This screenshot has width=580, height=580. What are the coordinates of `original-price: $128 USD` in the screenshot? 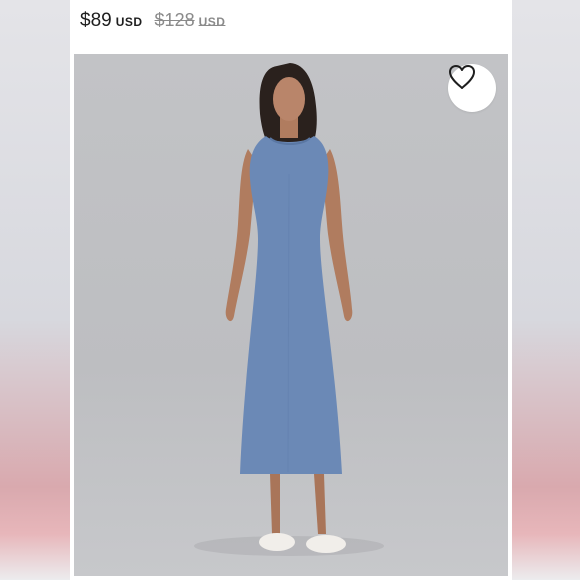 It's located at (190, 20).